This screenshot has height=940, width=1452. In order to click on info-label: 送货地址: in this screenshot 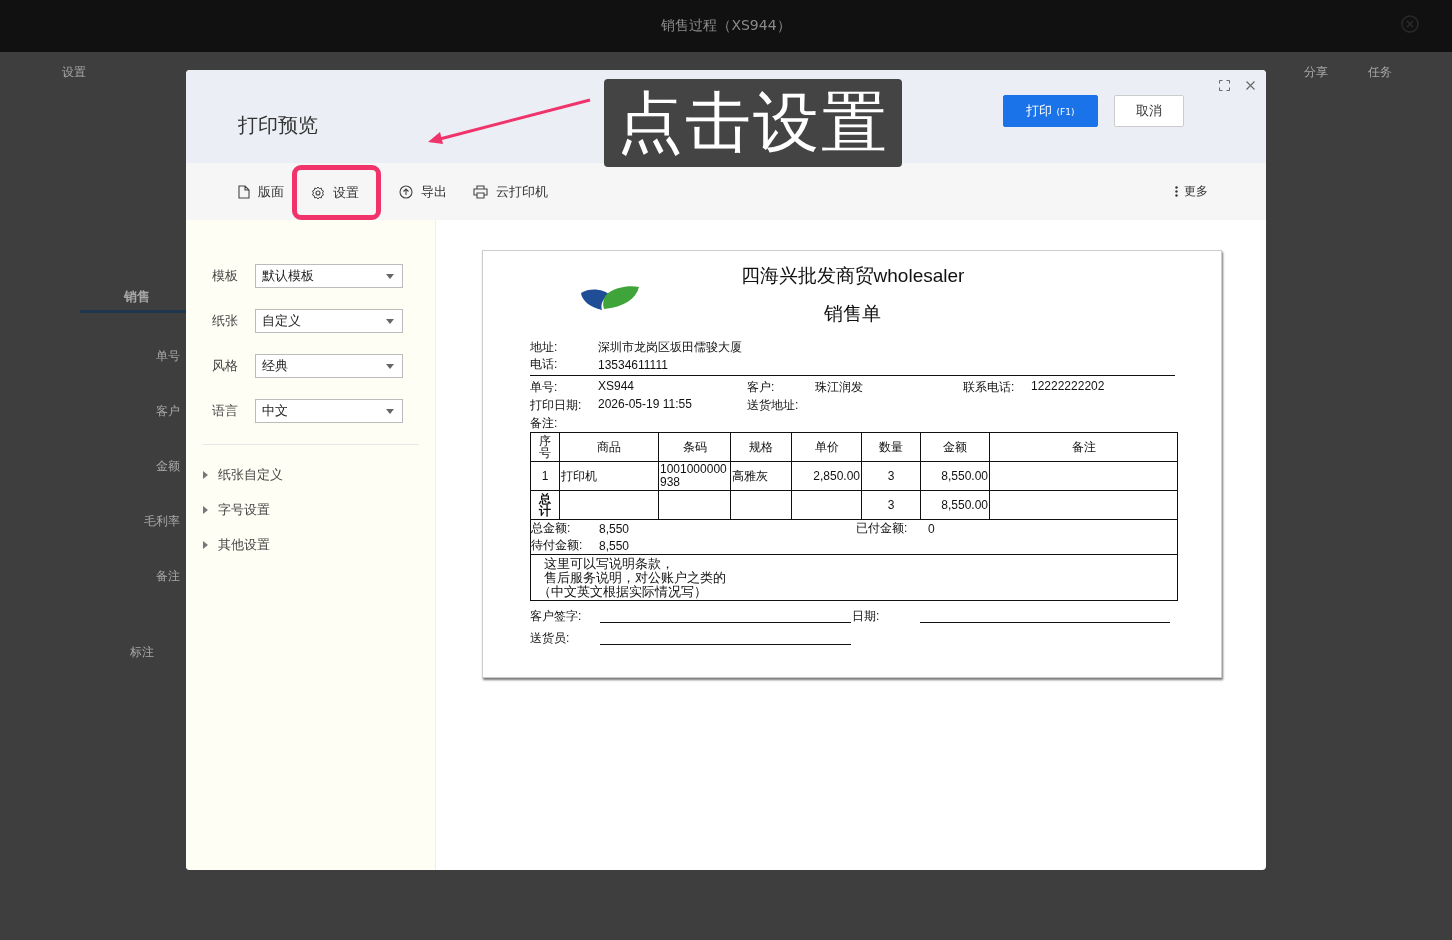, I will do `click(773, 405)`.